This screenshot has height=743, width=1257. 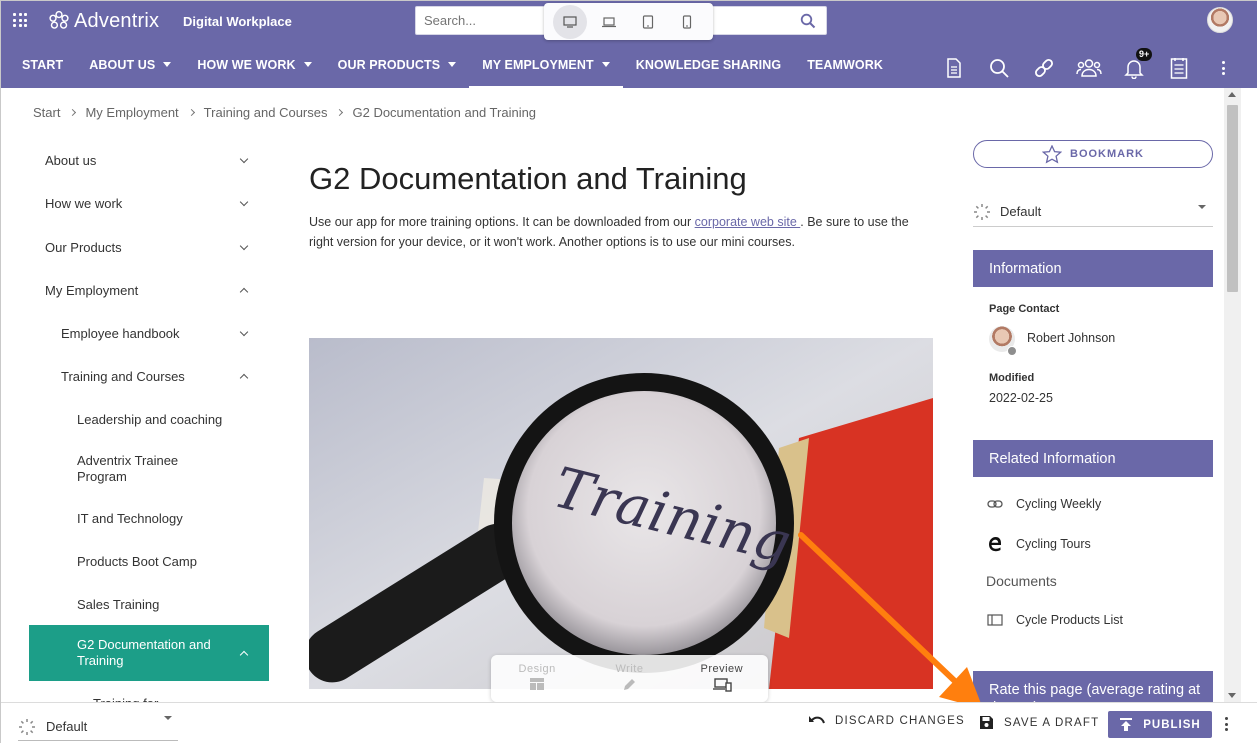 What do you see at coordinates (118, 604) in the screenshot?
I see `leftnav-label: Sales Training` at bounding box center [118, 604].